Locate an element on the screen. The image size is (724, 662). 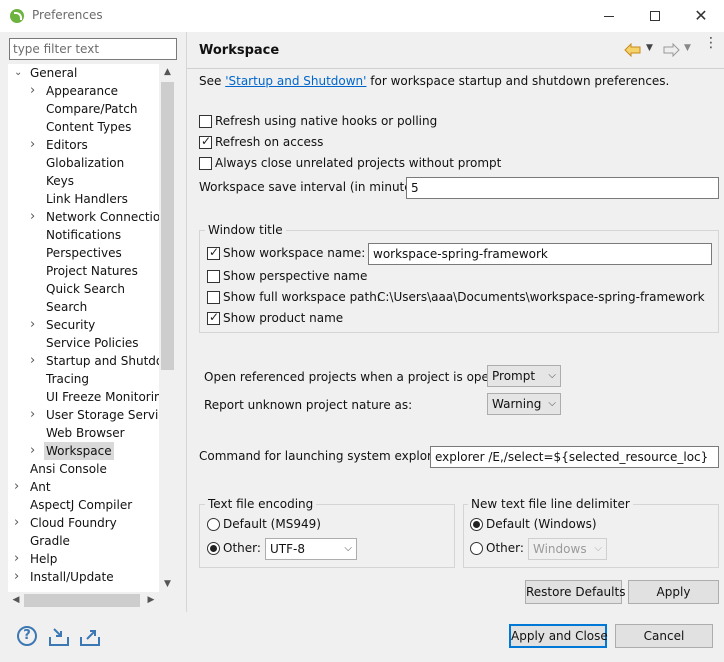
tree-item: Content Types is located at coordinates (92, 127).